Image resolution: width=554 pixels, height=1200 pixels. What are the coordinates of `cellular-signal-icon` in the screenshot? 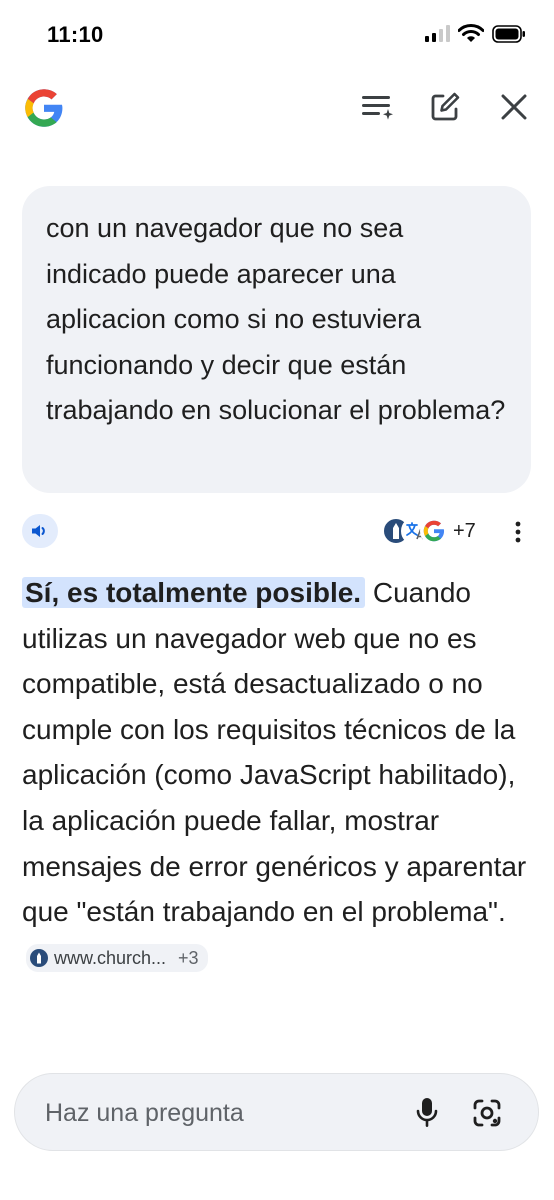 It's located at (437, 33).